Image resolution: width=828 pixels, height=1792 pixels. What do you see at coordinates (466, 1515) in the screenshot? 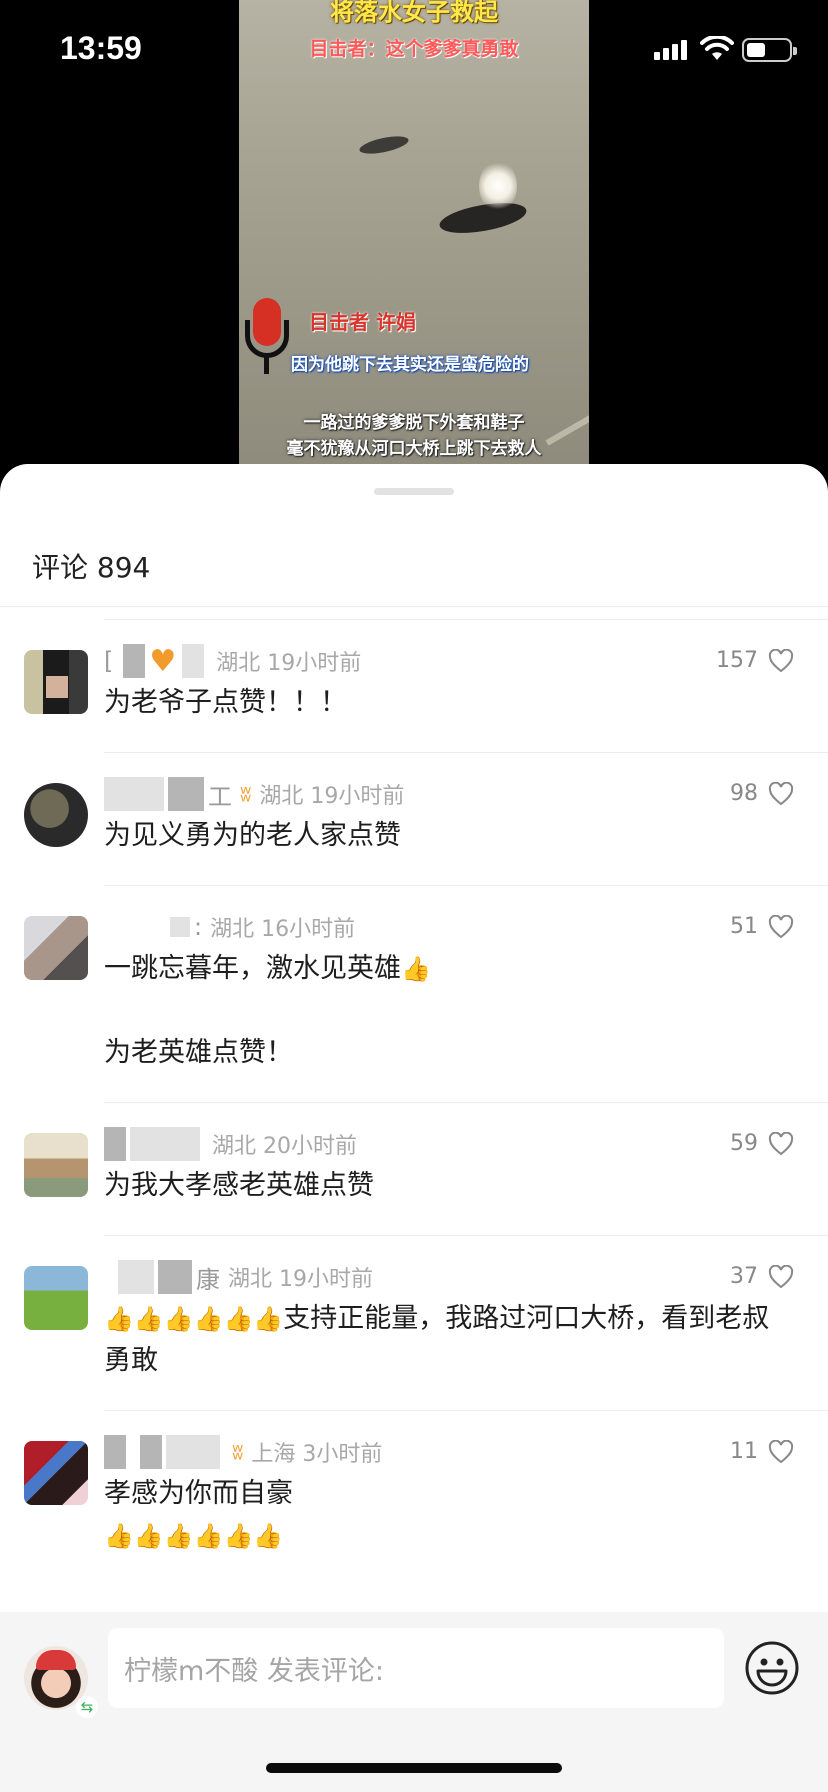
I see `comment-text: 孝感为你而自豪 👍👍👍👍👍👍` at bounding box center [466, 1515].